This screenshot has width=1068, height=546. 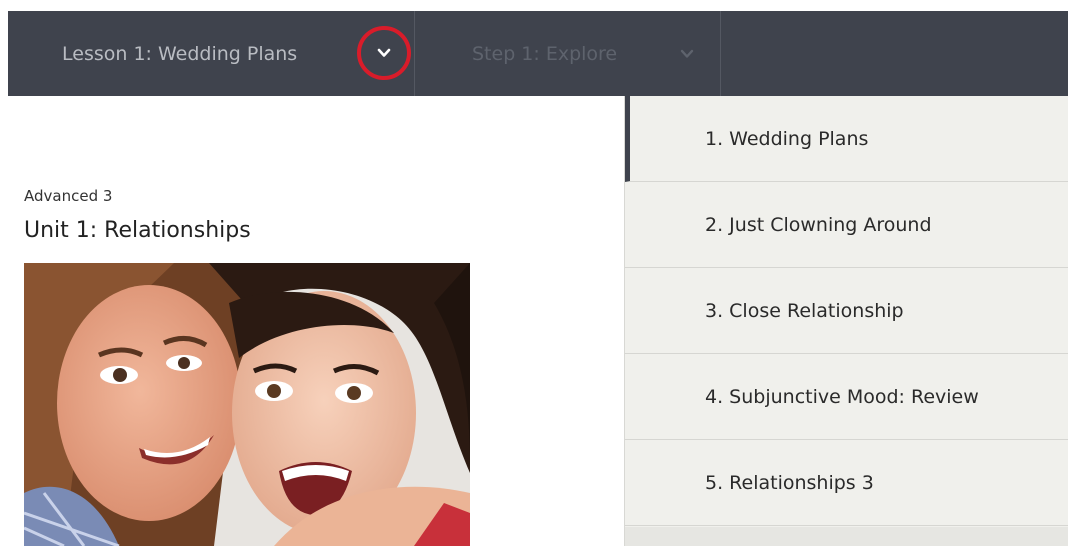 What do you see at coordinates (804, 310) in the screenshot?
I see `lesson-menu-item-label: 3. Close Relationship` at bounding box center [804, 310].